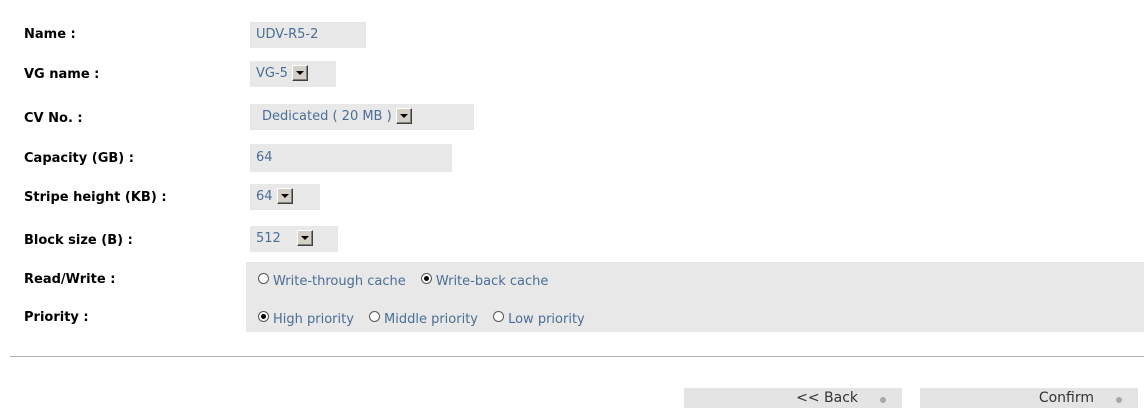 The height and width of the screenshot is (408, 1144). Describe the element at coordinates (426, 278) in the screenshot. I see `radio-write-back` at that location.